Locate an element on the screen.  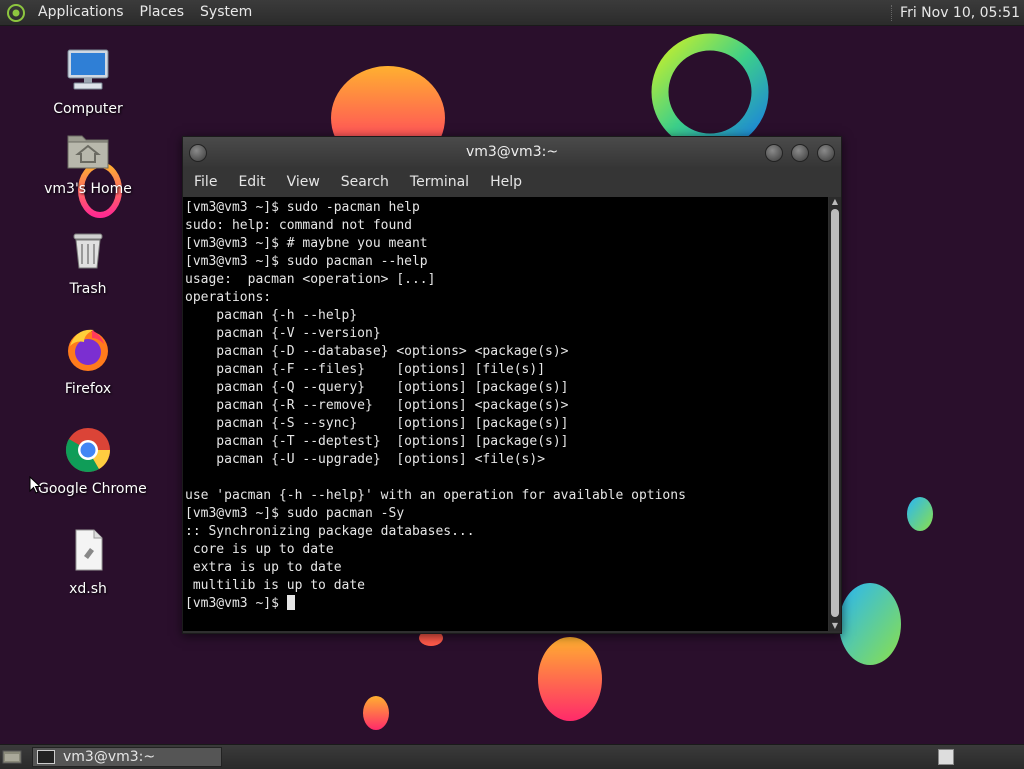
taskbar-terminal-button: vm3@vm3:~ is located at coordinates (127, 757).